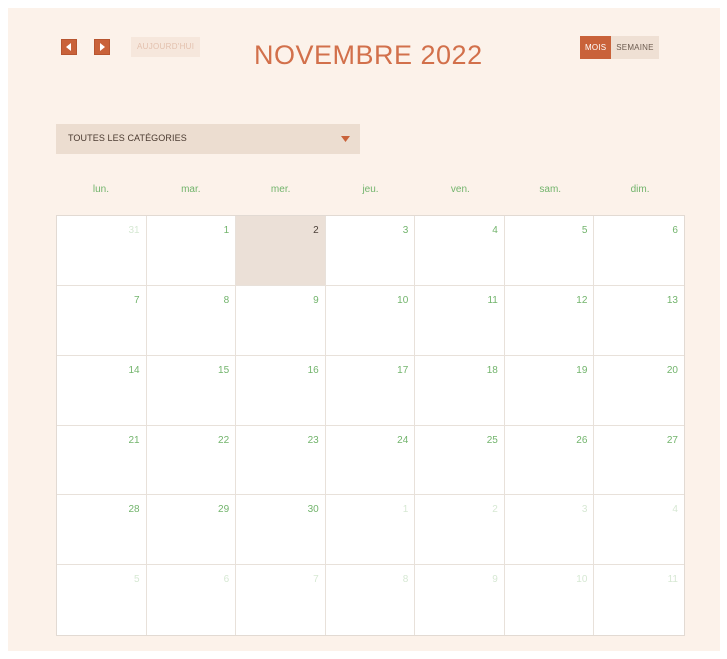 The image size is (727, 659). Describe the element at coordinates (102, 251) in the screenshot. I see `day-cell: 31` at that location.